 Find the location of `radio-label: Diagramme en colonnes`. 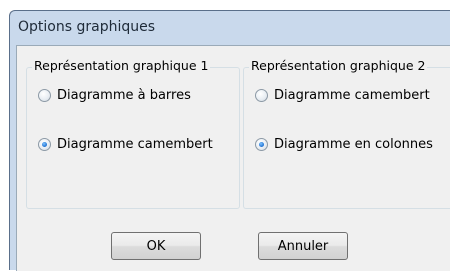

radio-label: Diagramme en colonnes is located at coordinates (353, 144).